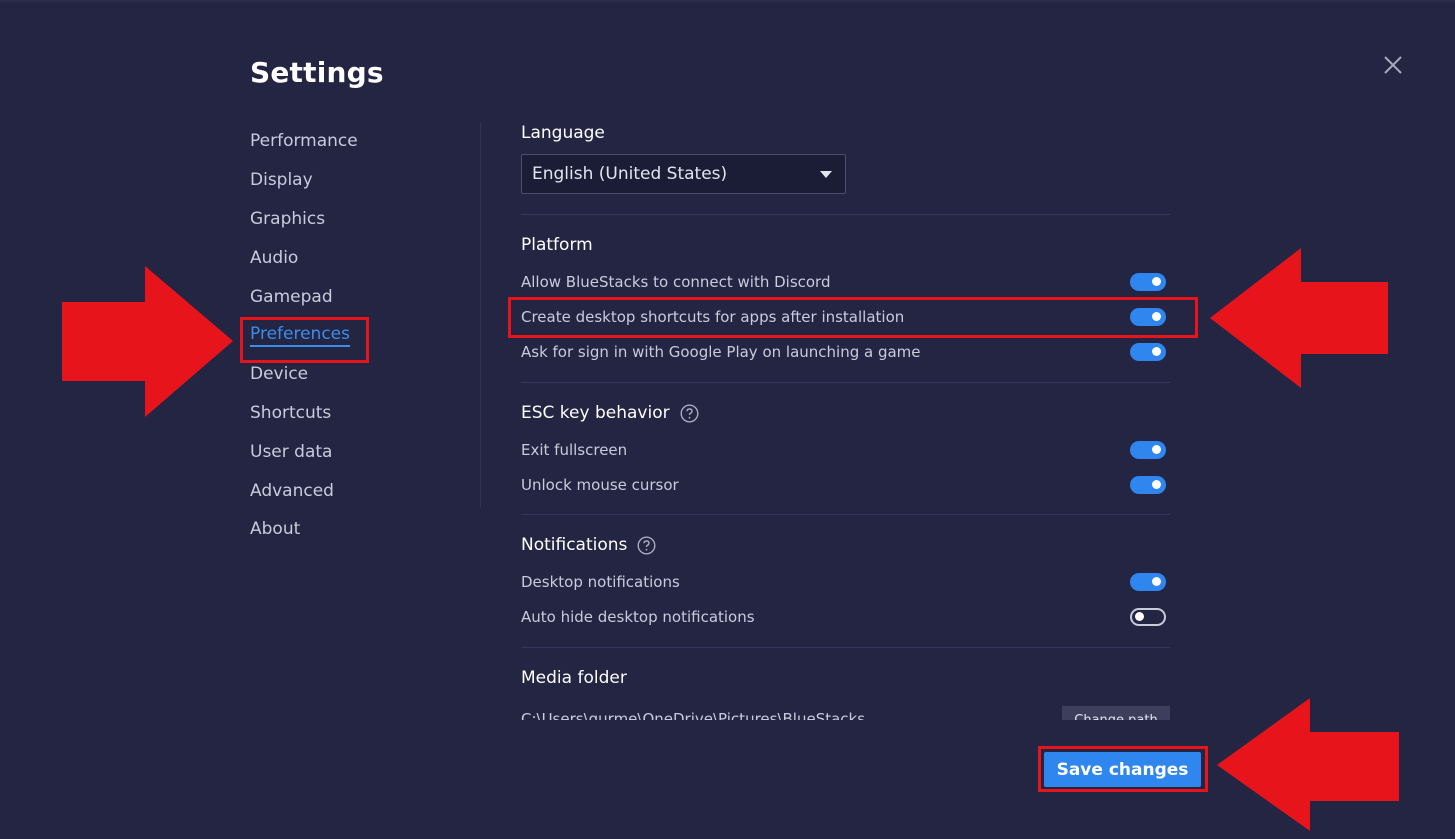 The image size is (1455, 839). What do you see at coordinates (1148, 484) in the screenshot?
I see `unlock-cursor-toggle` at bounding box center [1148, 484].